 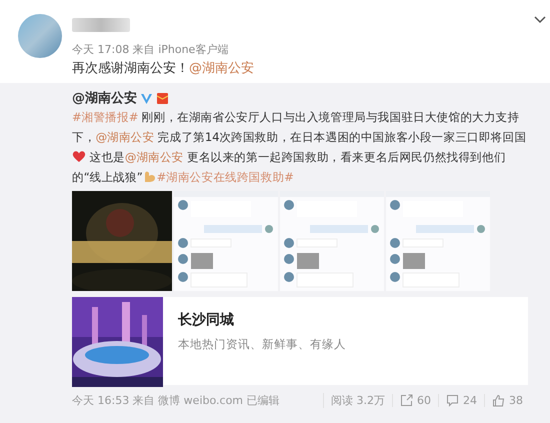 What do you see at coordinates (163, 68) in the screenshot?
I see `post-text: 再次感谢湖南公安！@湖南公安` at bounding box center [163, 68].